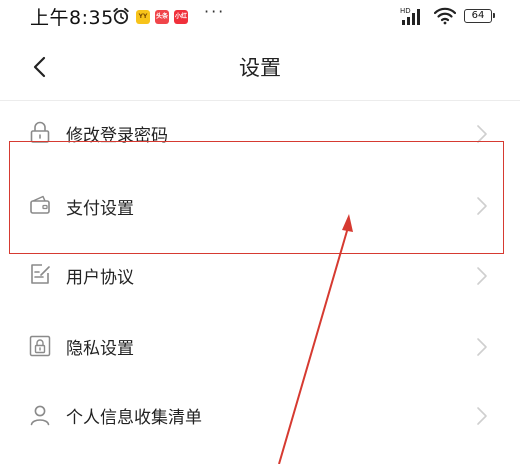 This screenshot has width=520, height=464. What do you see at coordinates (40, 415) in the screenshot?
I see `user-icon` at bounding box center [40, 415].